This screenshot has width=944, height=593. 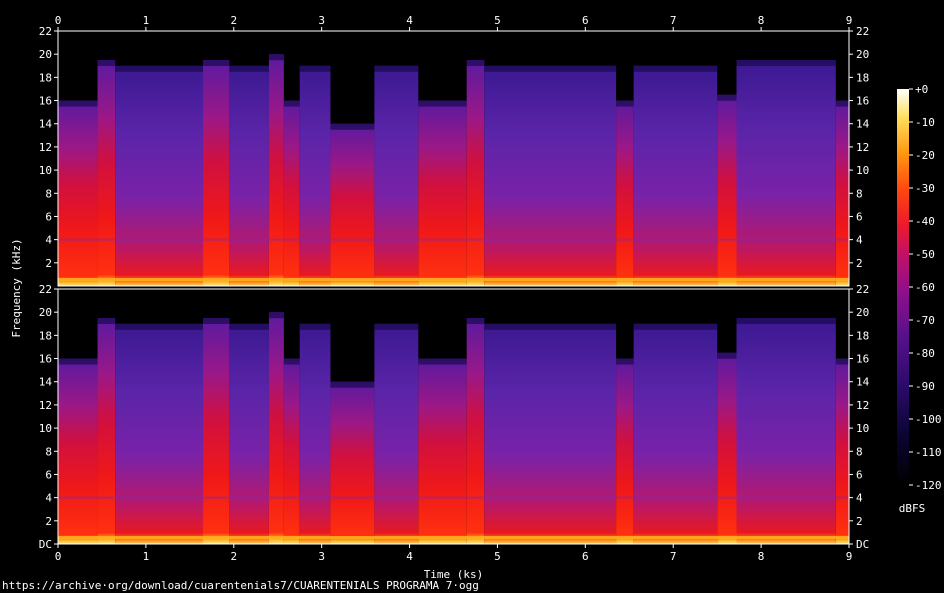 I want to click on channel-2-ytick-label-right: 4, so click(x=859, y=498).